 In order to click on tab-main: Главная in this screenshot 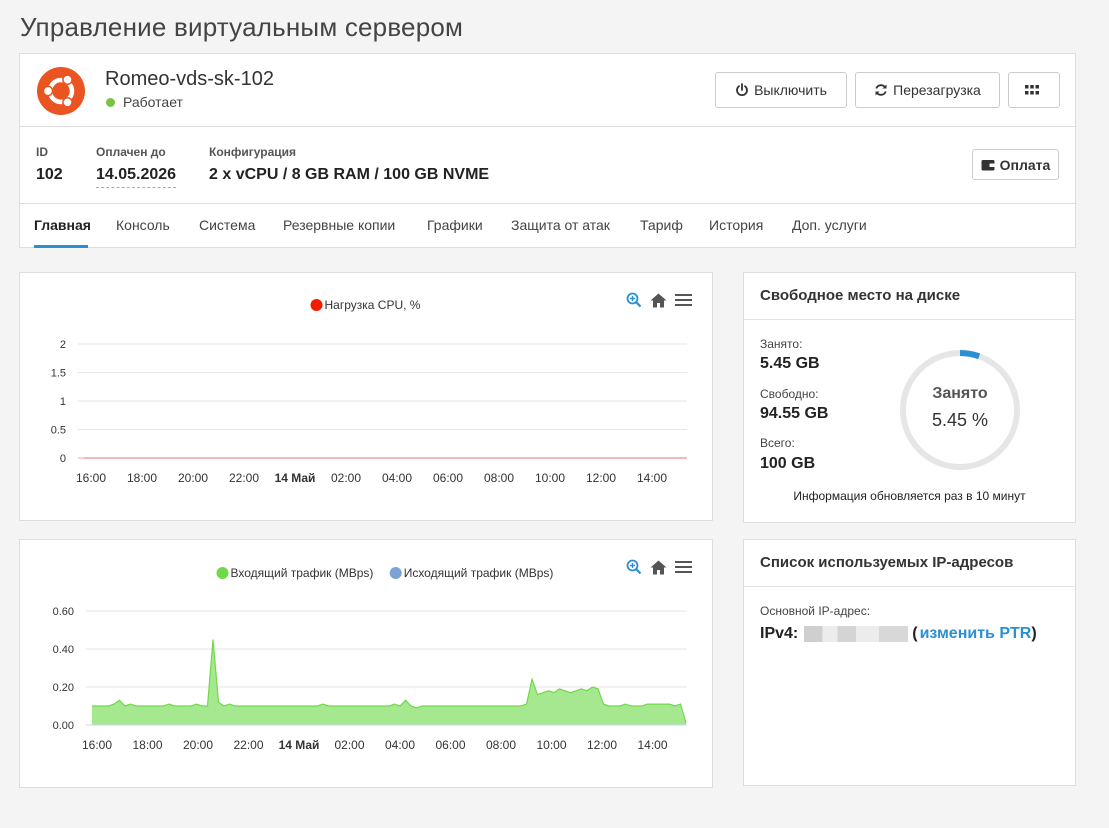, I will do `click(62, 225)`.